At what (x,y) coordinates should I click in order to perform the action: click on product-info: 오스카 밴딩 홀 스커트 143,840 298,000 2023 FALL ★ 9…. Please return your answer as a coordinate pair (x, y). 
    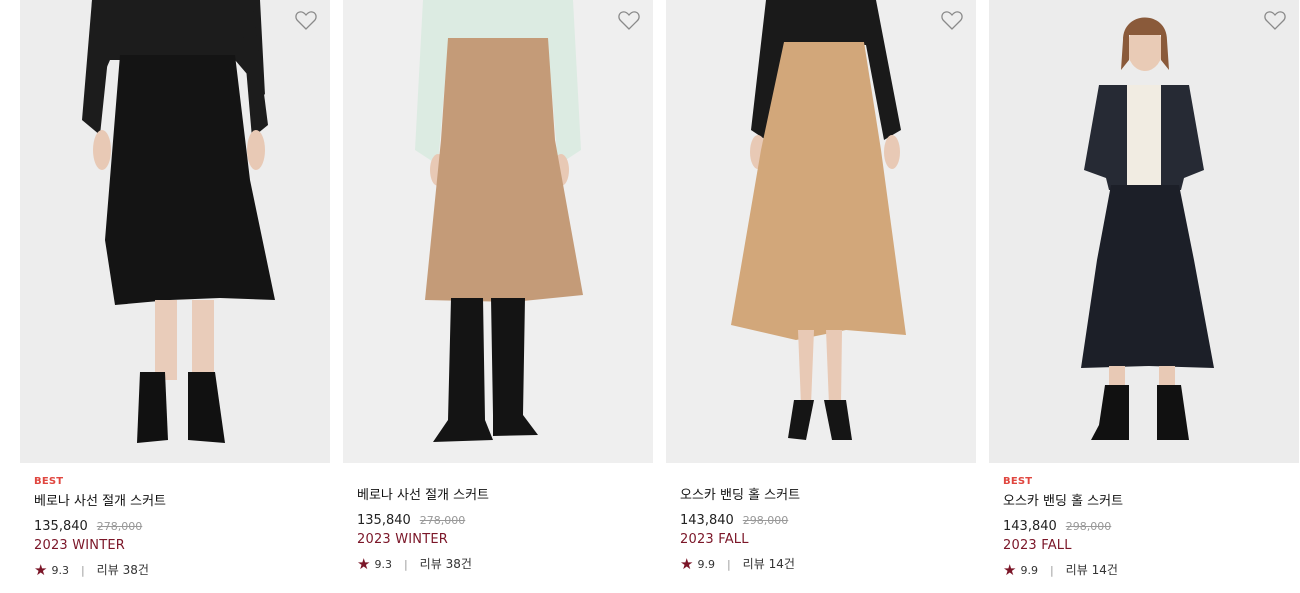
    Looking at the image, I should click on (823, 530).